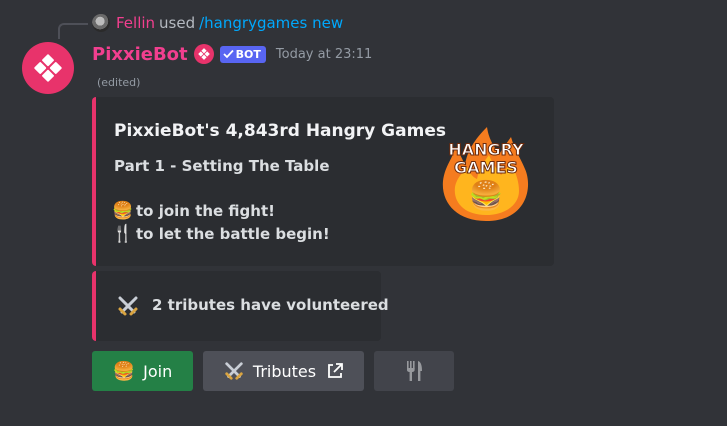 The image size is (727, 426). I want to click on start-battle-button, so click(414, 371).